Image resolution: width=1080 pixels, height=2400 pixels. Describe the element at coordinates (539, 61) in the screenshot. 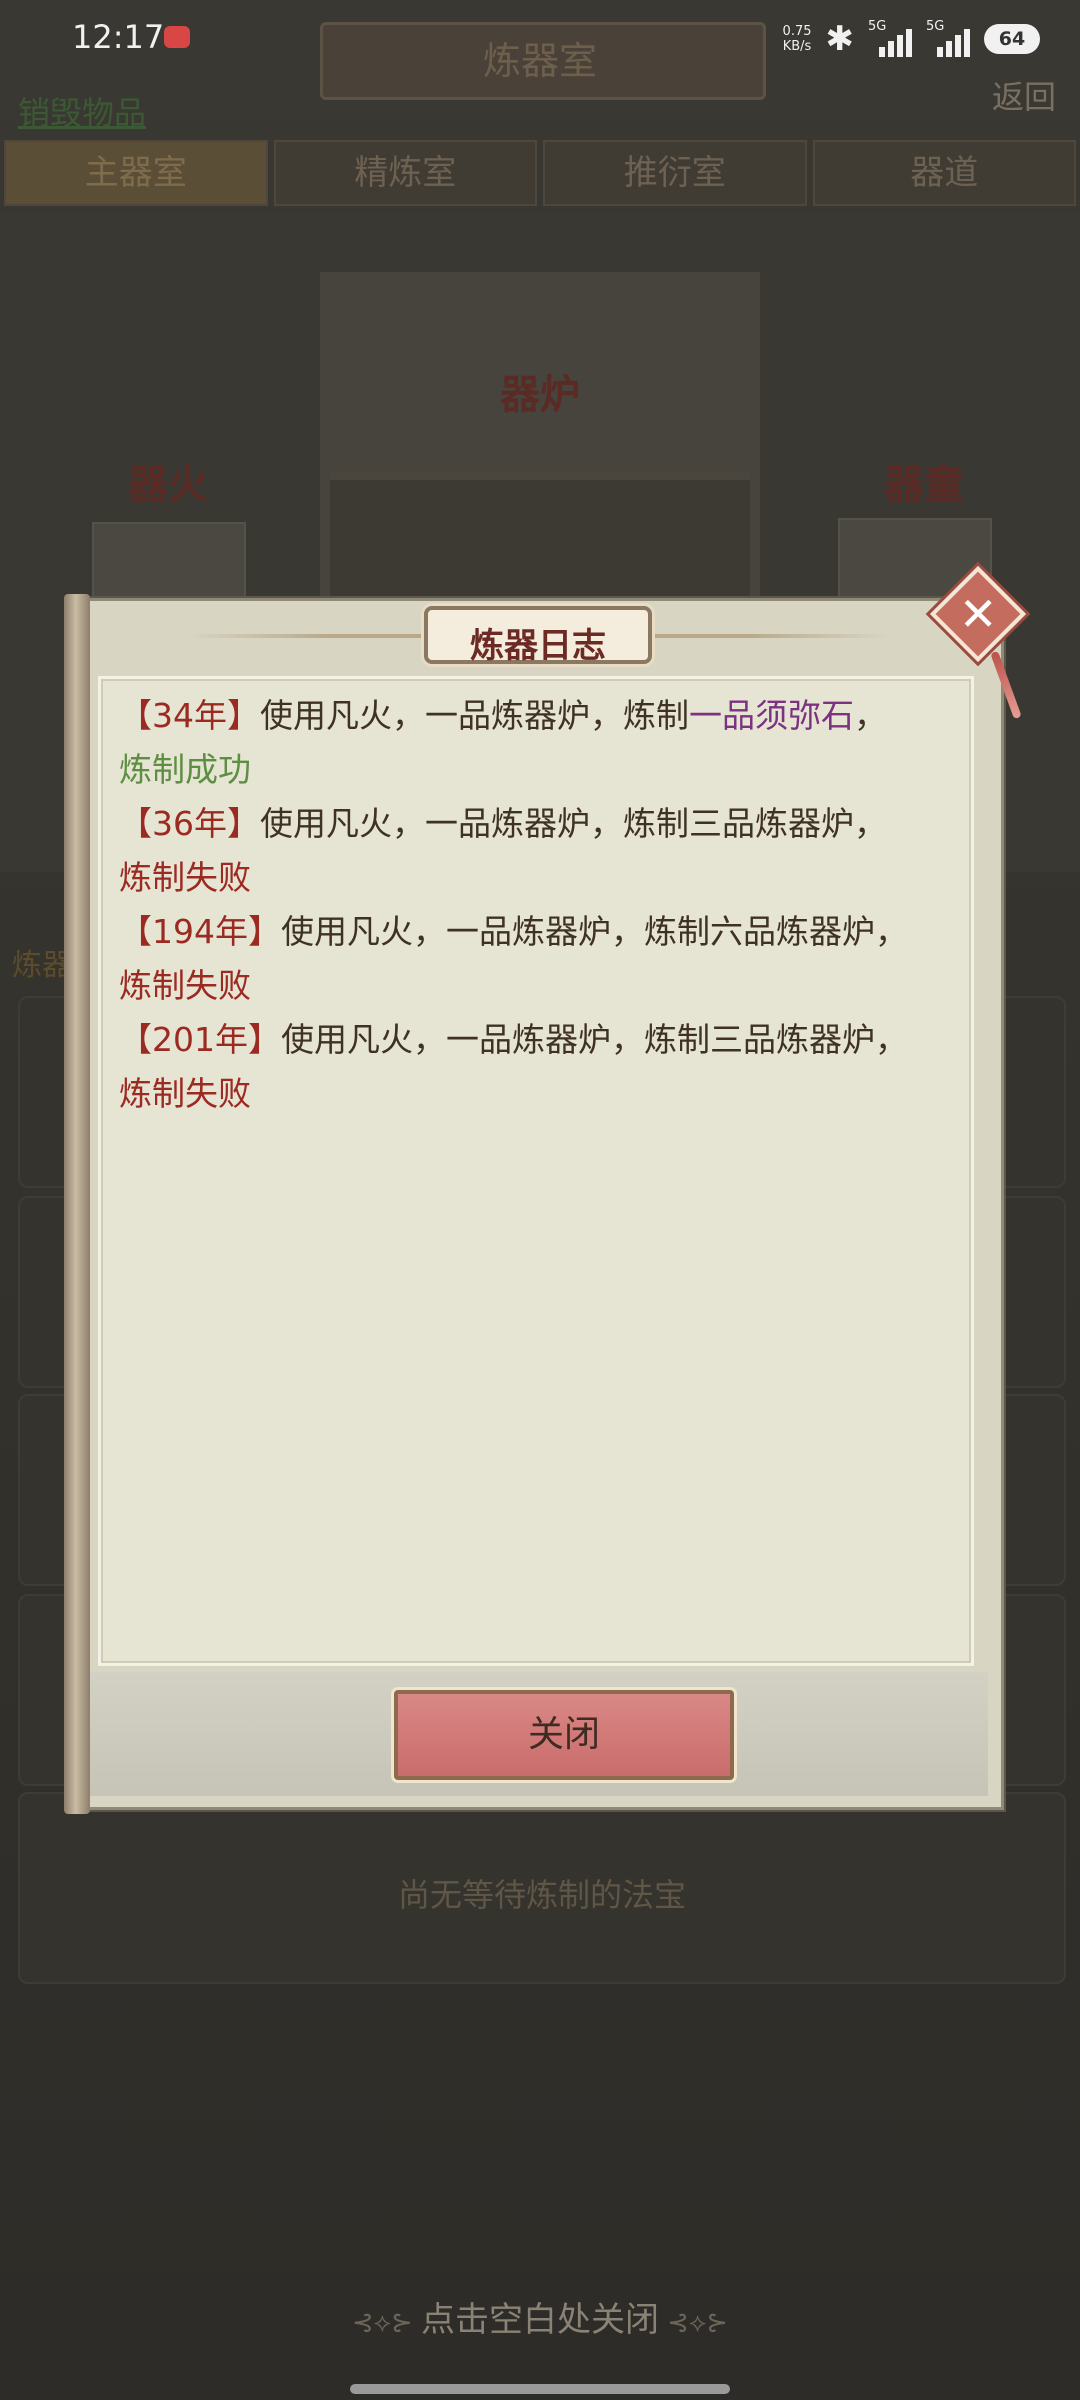

I see `page-title: 炼器室` at that location.